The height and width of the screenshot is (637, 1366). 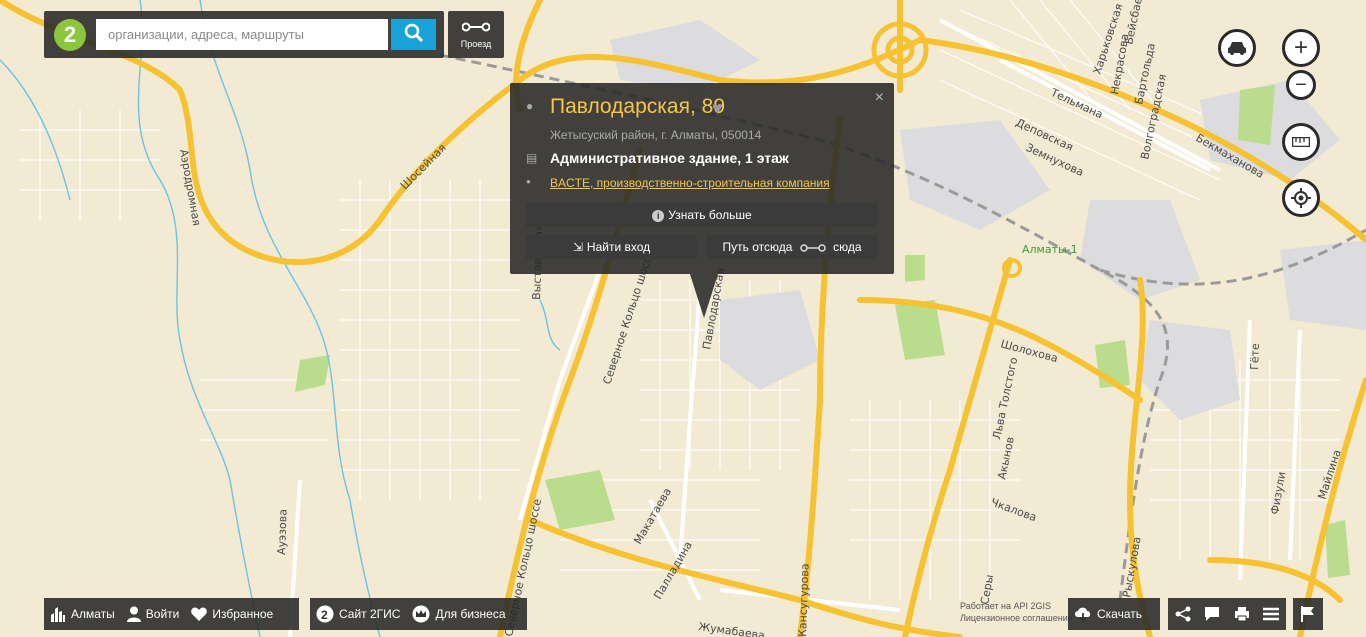 I want to click on favorites-label: Избранное, so click(x=243, y=614).